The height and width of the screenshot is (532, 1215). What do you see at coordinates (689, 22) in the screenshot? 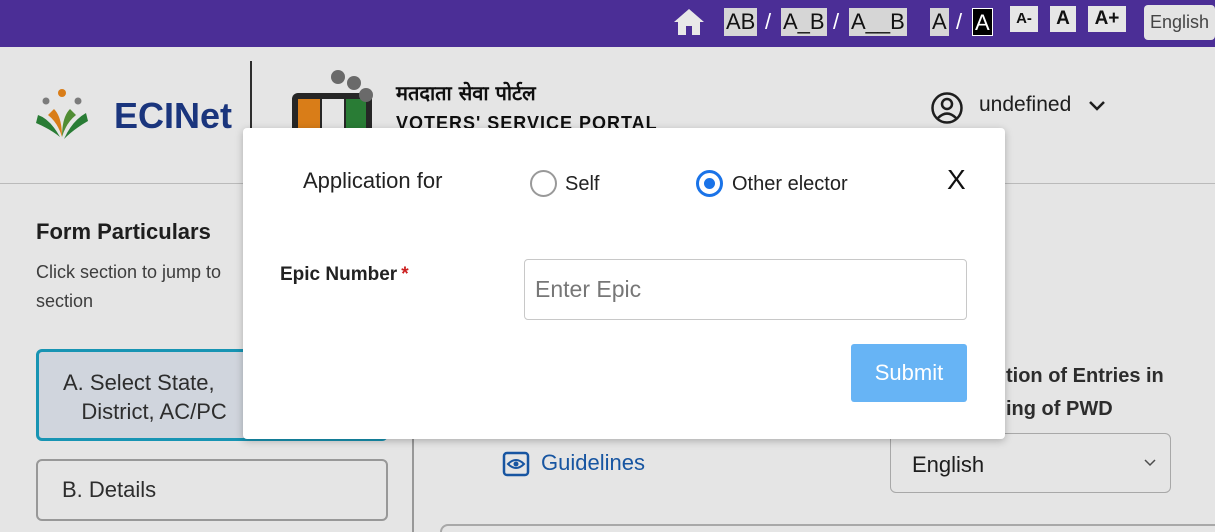
I see `home-icon` at bounding box center [689, 22].